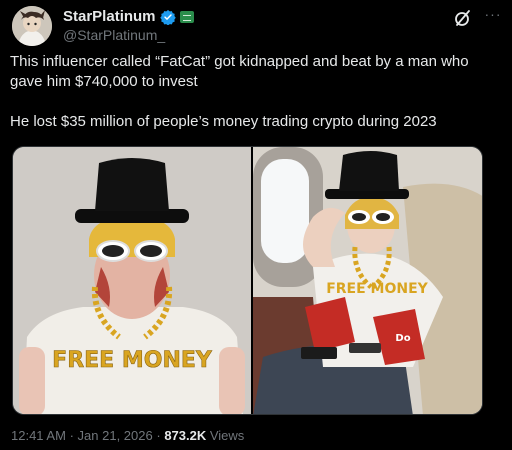 Image resolution: width=512 pixels, height=450 pixels. I want to click on verified-badge-icon, so click(167, 17).